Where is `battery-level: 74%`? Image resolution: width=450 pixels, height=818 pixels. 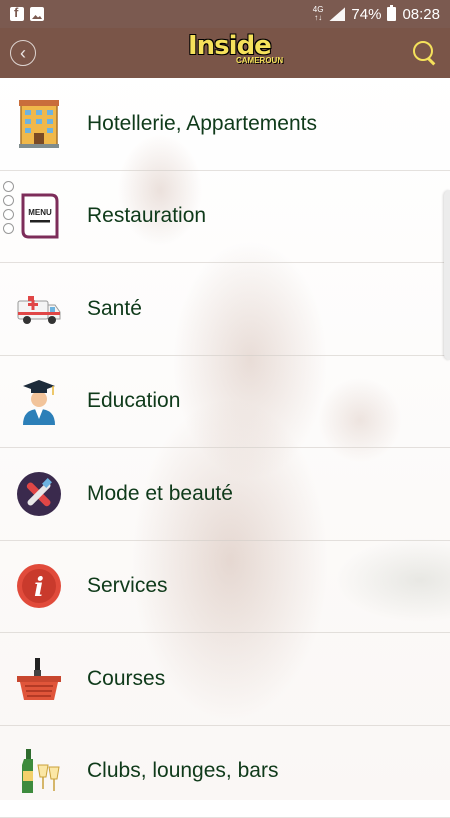 battery-level: 74% is located at coordinates (366, 14).